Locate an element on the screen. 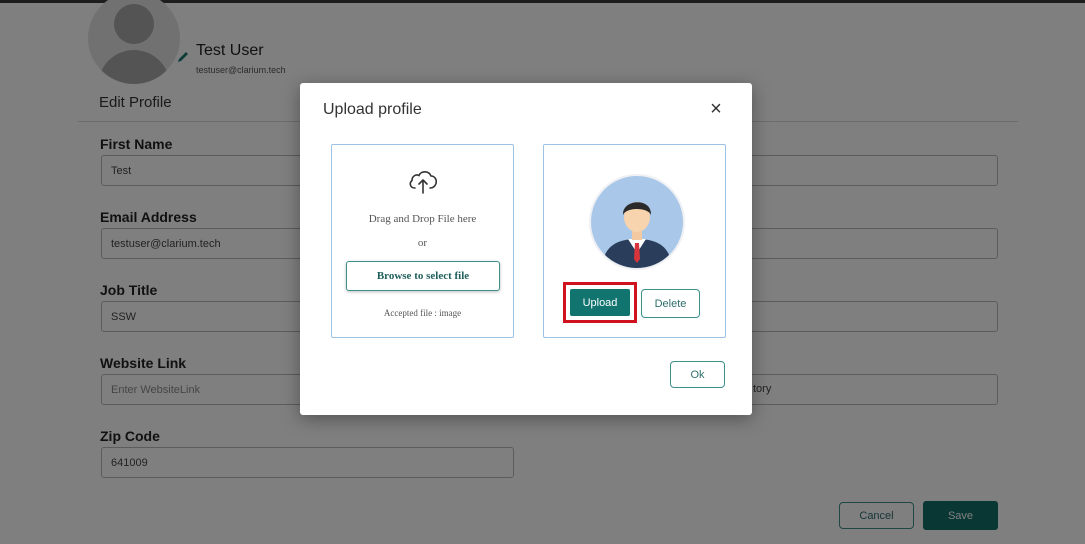  ok-button: Ok is located at coordinates (697, 374).